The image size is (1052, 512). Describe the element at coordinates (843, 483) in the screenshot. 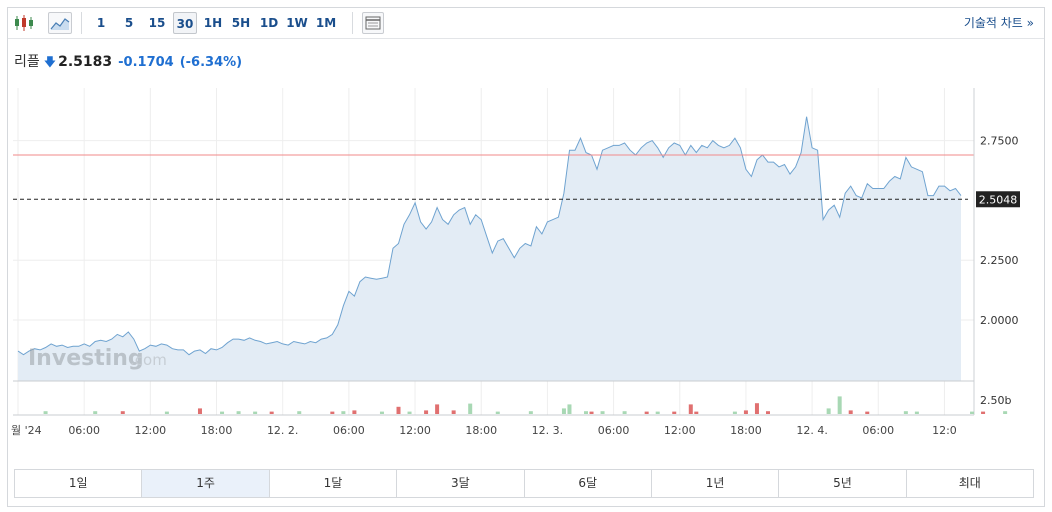

I see `range-5y: 5년` at that location.